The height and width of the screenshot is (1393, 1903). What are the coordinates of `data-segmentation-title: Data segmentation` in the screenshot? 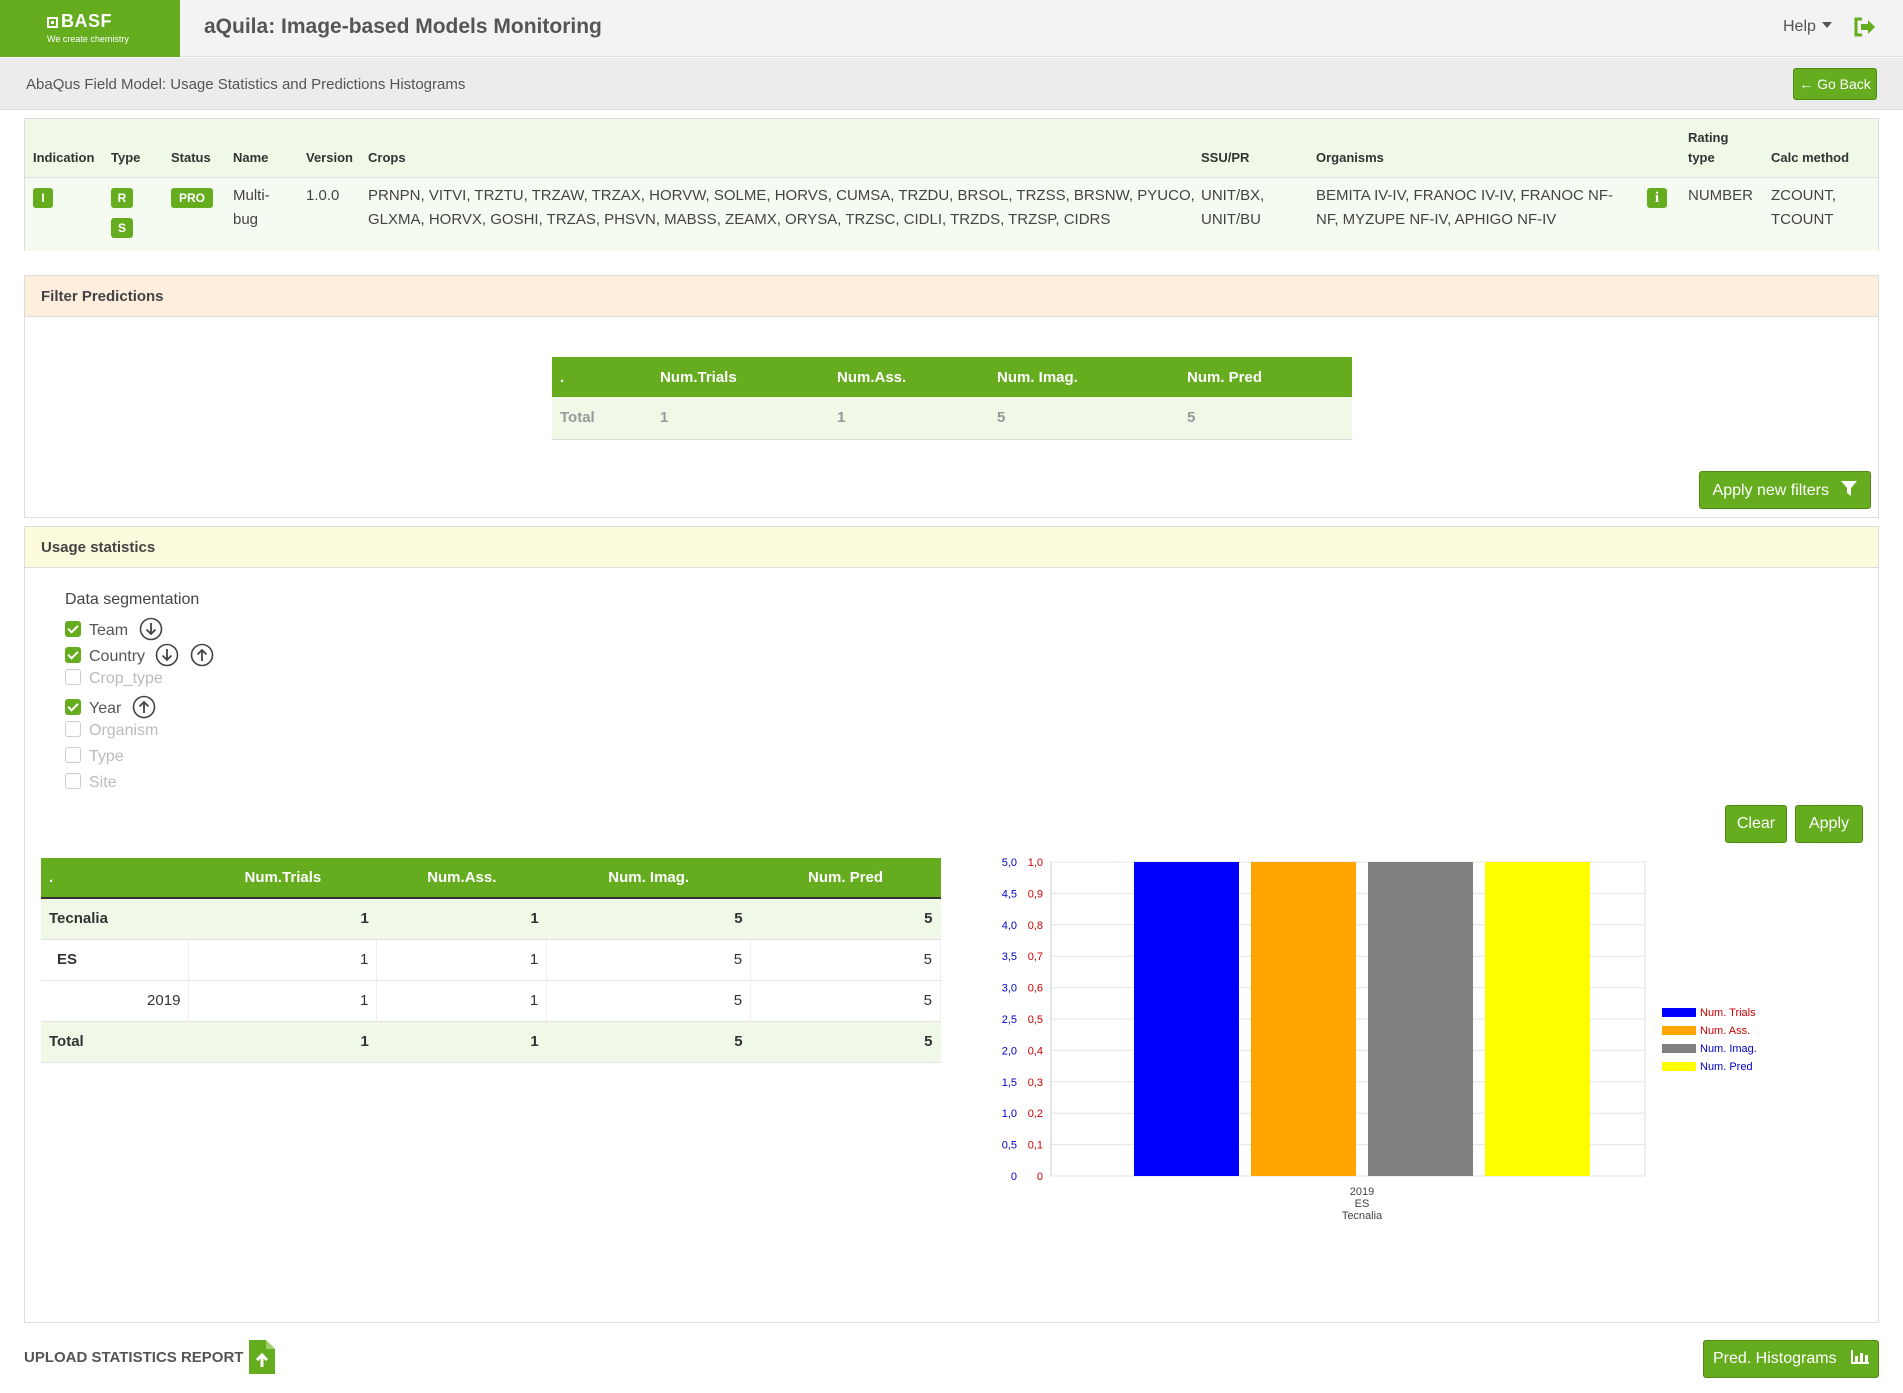 It's located at (132, 599).